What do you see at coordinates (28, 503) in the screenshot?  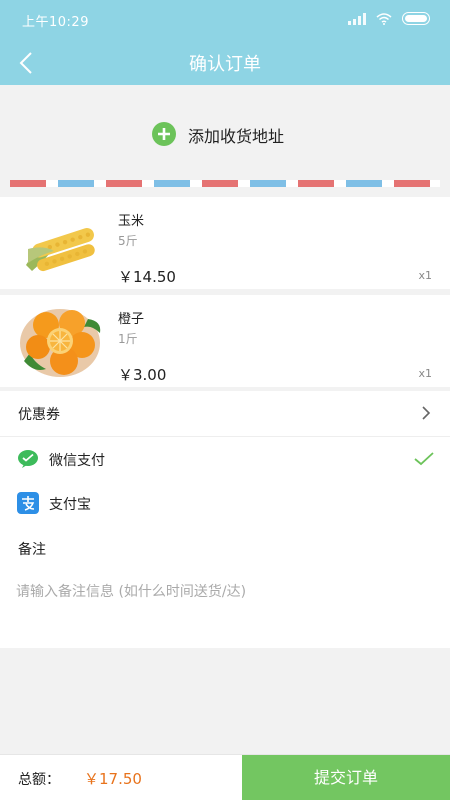 I see `alipay-icon` at bounding box center [28, 503].